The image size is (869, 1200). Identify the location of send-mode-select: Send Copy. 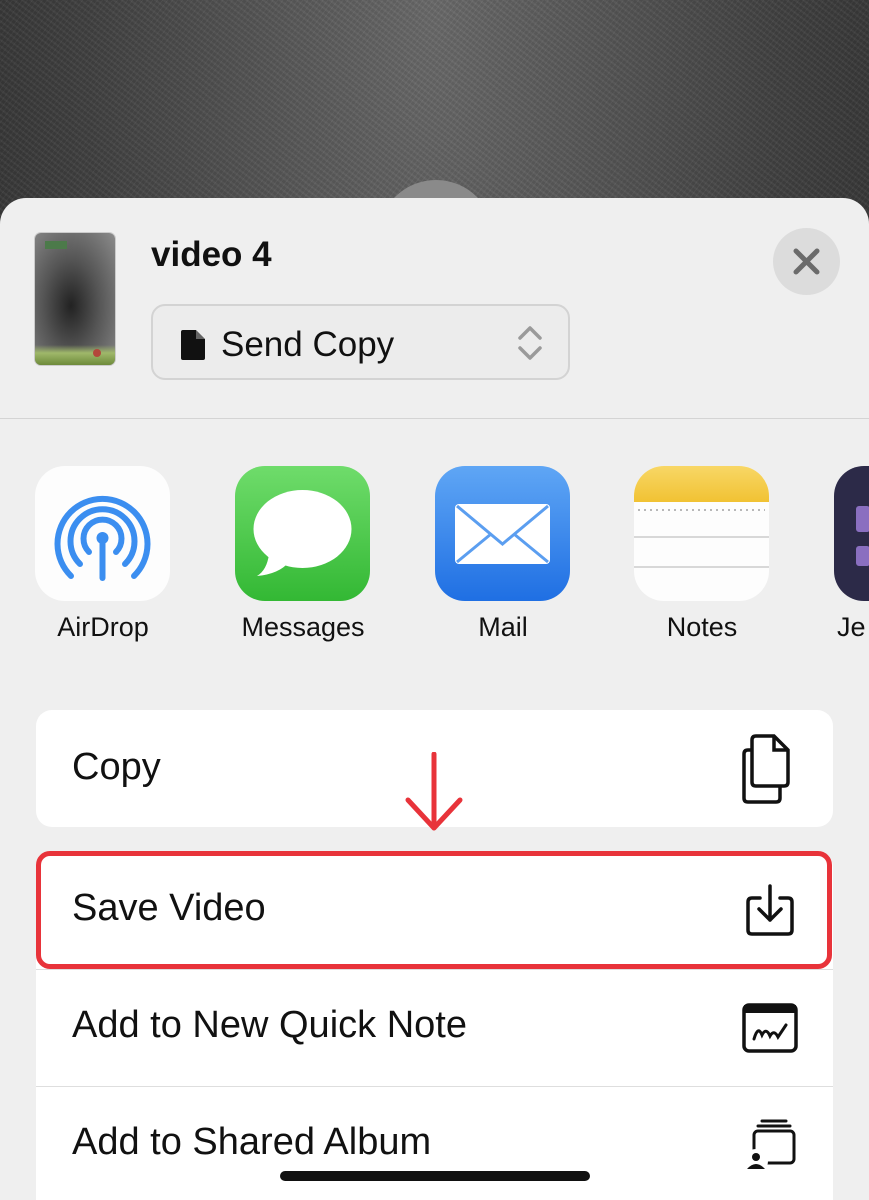
(360, 342).